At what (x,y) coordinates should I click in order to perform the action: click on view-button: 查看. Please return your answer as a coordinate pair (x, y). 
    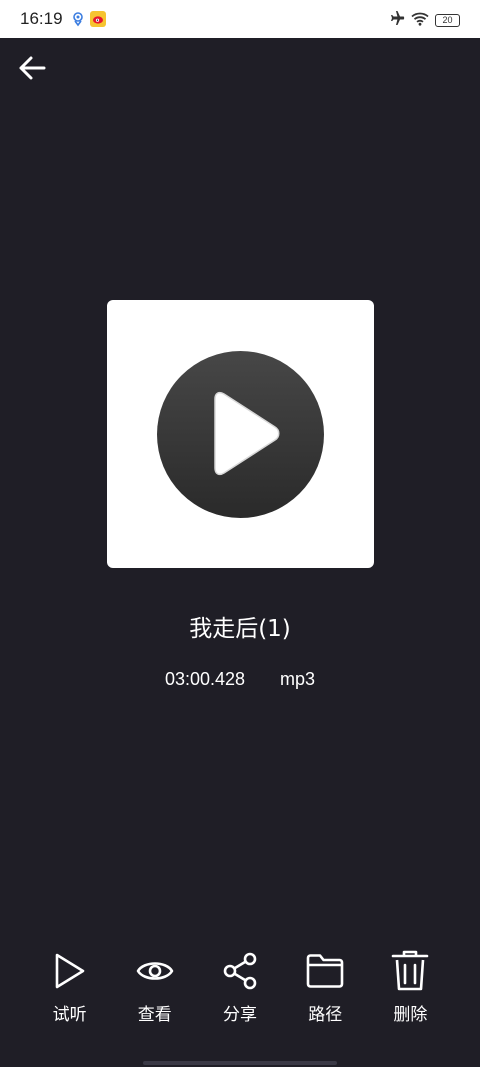
    Looking at the image, I should click on (154, 990).